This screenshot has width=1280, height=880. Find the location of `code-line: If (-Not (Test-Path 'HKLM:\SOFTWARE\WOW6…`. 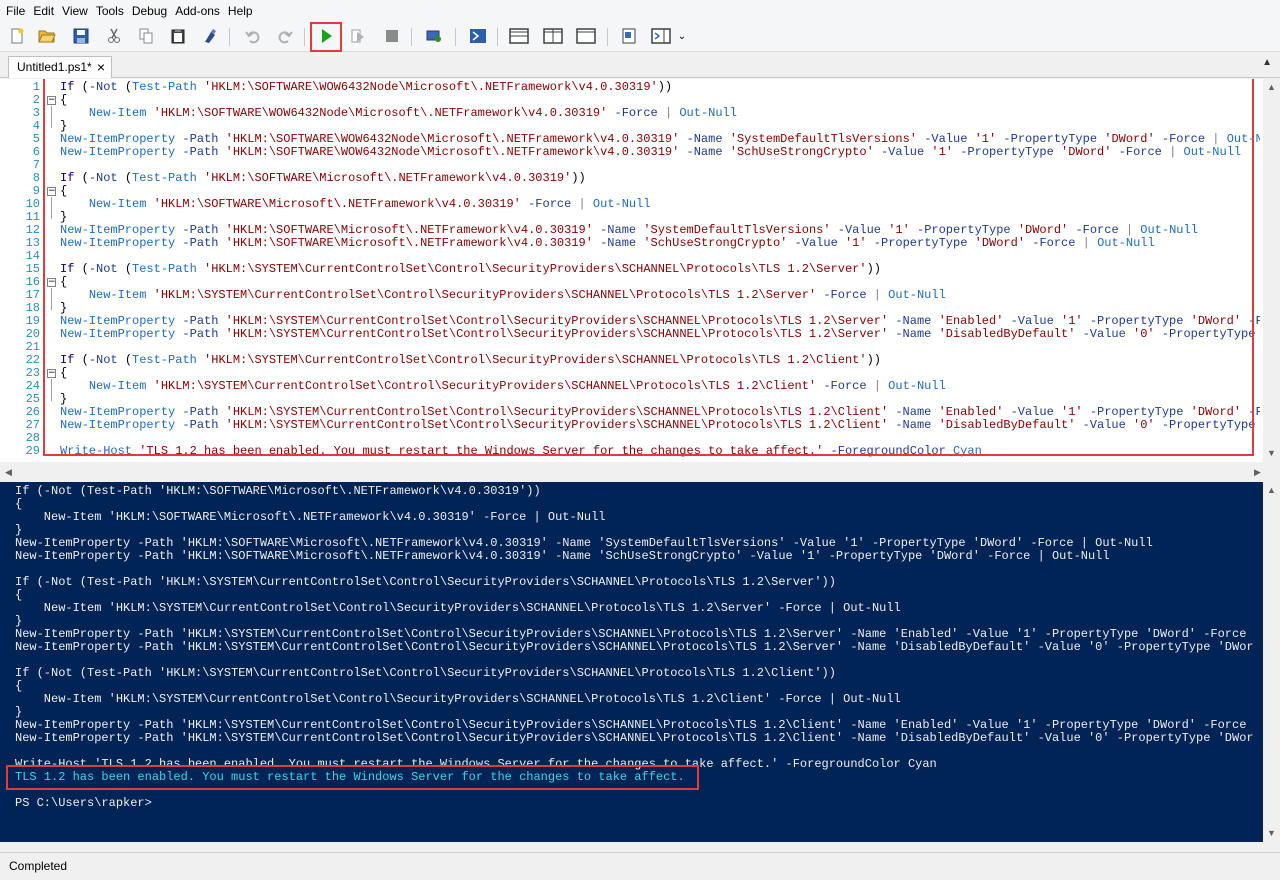

code-line: If (-Not (Test-Path 'HKLM:\SOFTWARE\WOW6… is located at coordinates (366, 87).